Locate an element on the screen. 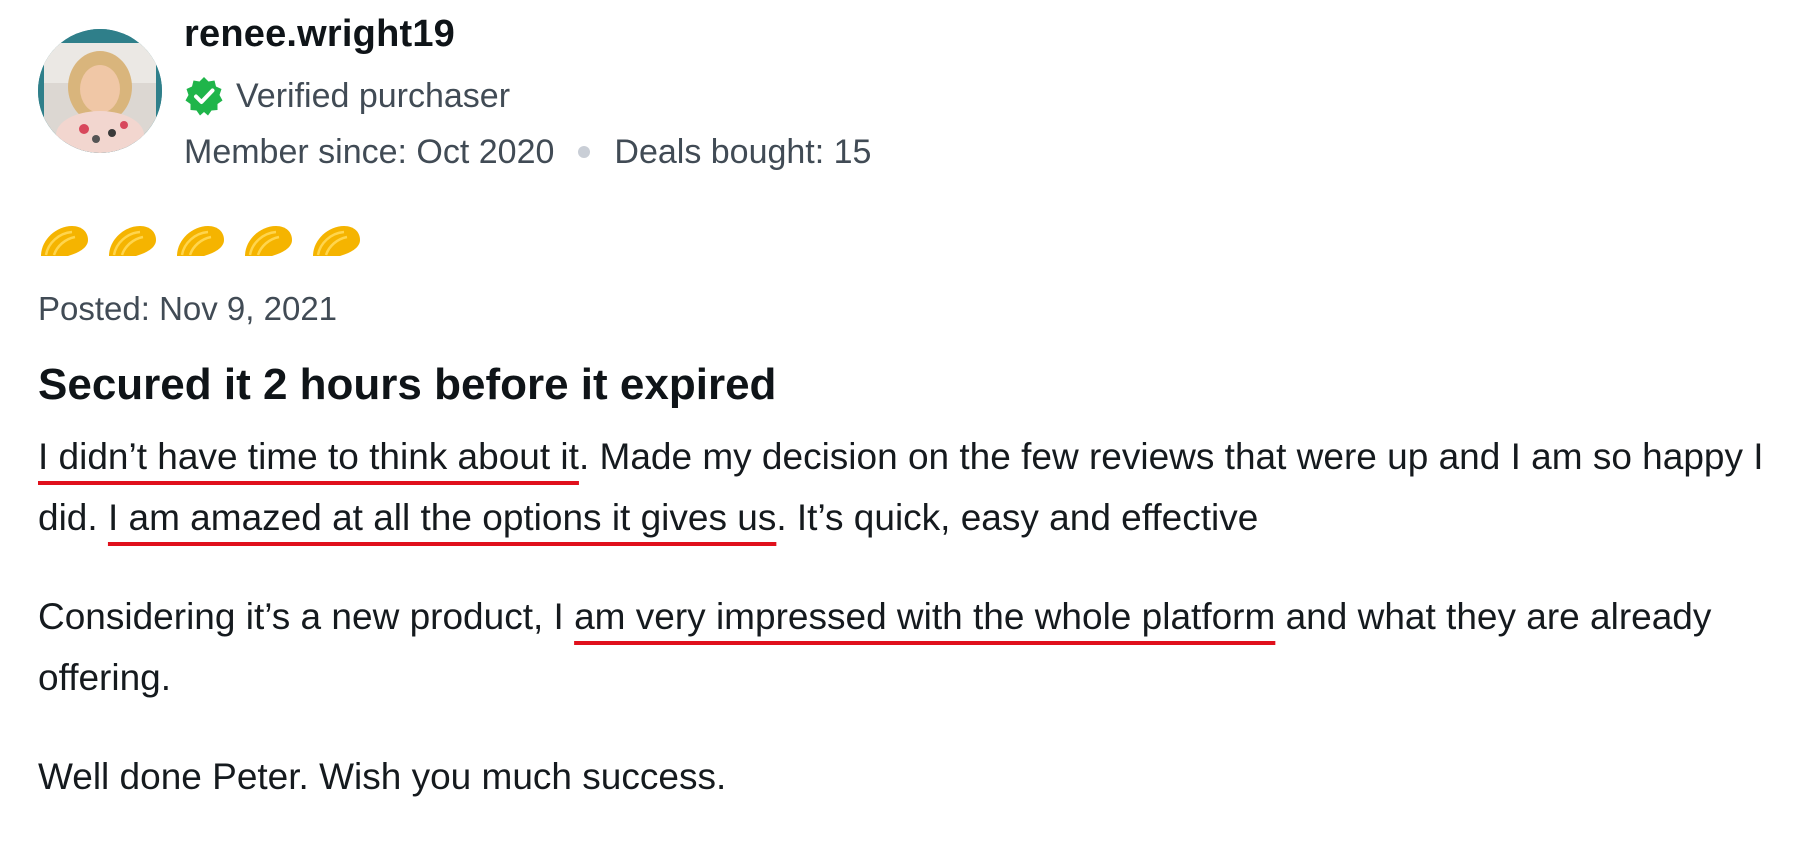  verified-badge-row: Verified purchaser is located at coordinates (347, 96).